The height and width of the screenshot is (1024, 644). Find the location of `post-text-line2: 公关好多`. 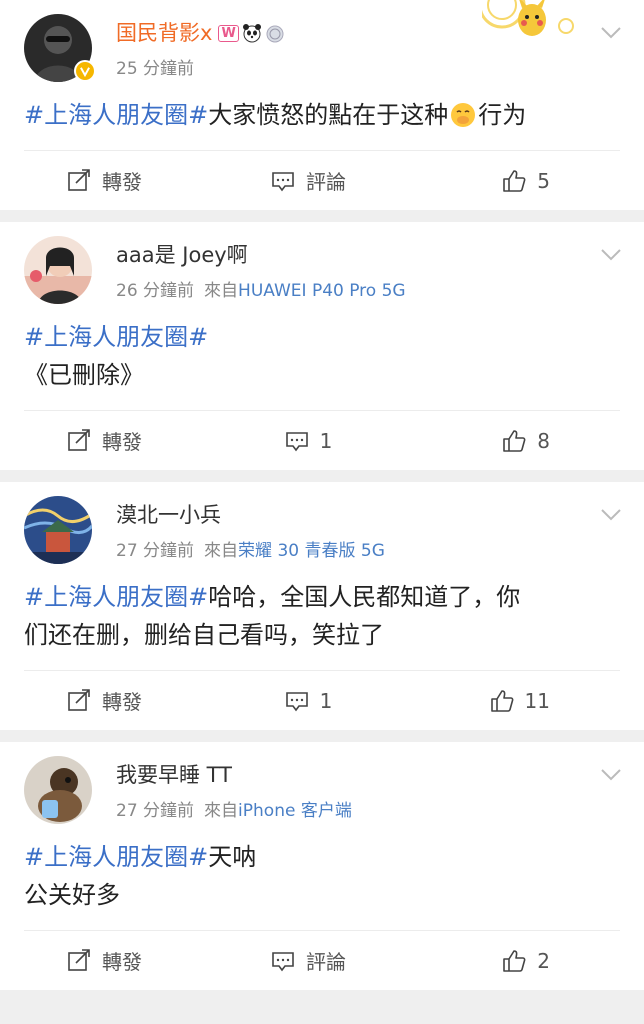

post-text-line2: 公关好多 is located at coordinates (72, 895).